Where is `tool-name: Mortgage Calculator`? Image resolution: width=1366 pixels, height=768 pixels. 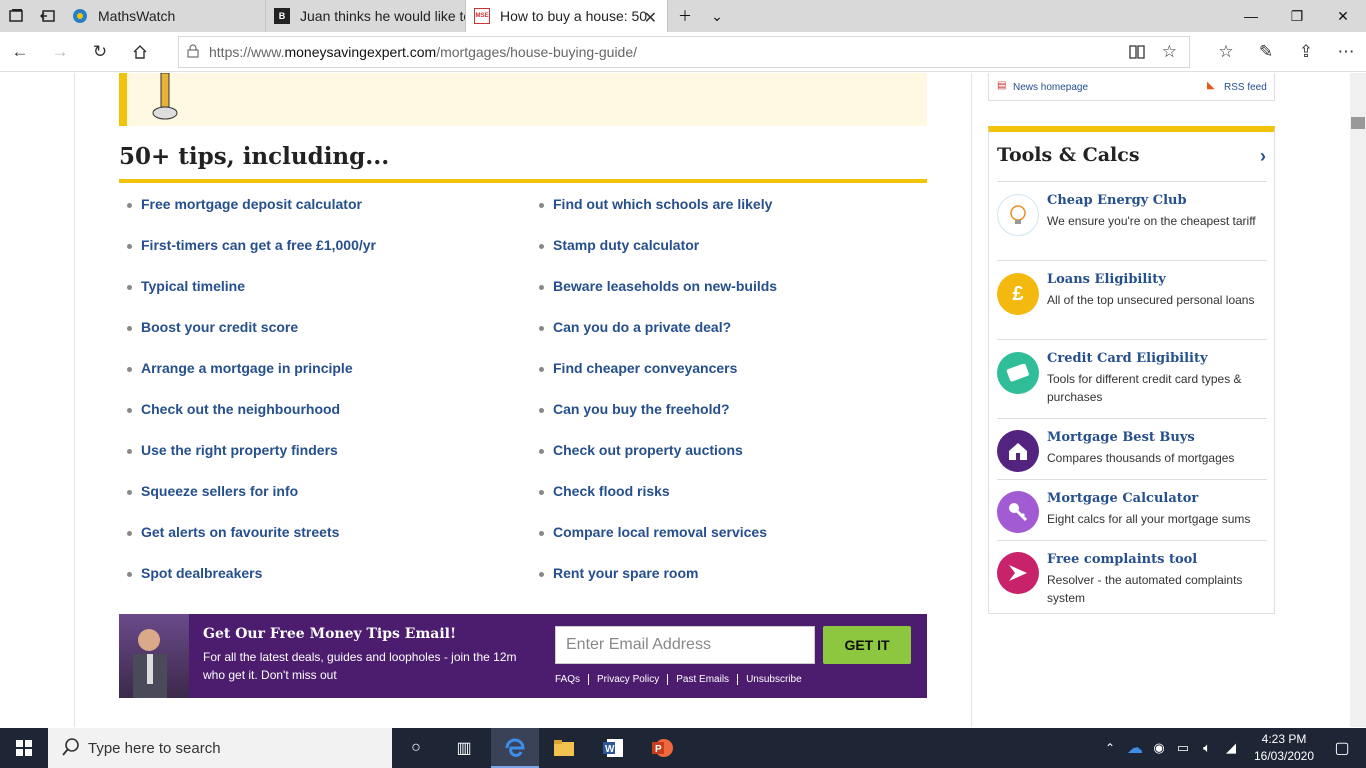 tool-name: Mortgage Calculator is located at coordinates (1122, 498).